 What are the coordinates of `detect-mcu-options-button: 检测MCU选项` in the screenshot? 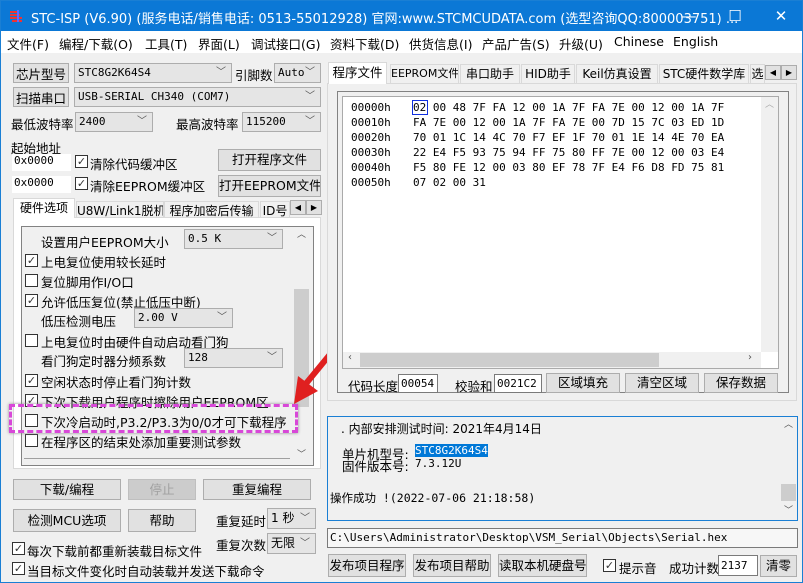 It's located at (67, 520).